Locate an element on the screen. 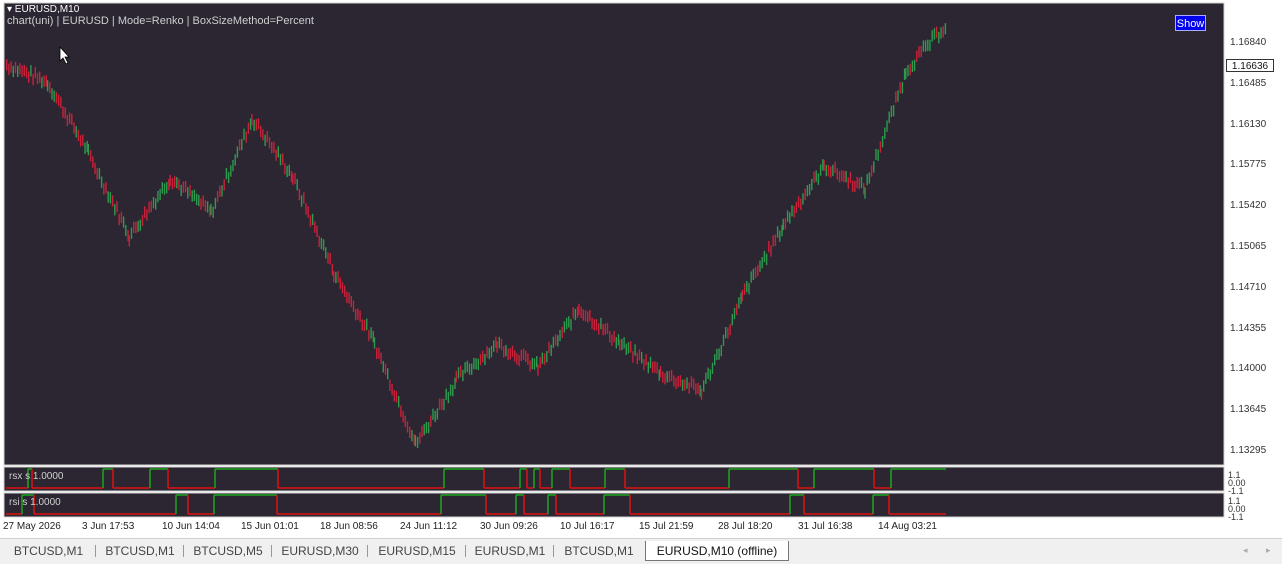 The width and height of the screenshot is (1282, 564). tab-scroll-left-icon: ◂ is located at coordinates (1245, 550).